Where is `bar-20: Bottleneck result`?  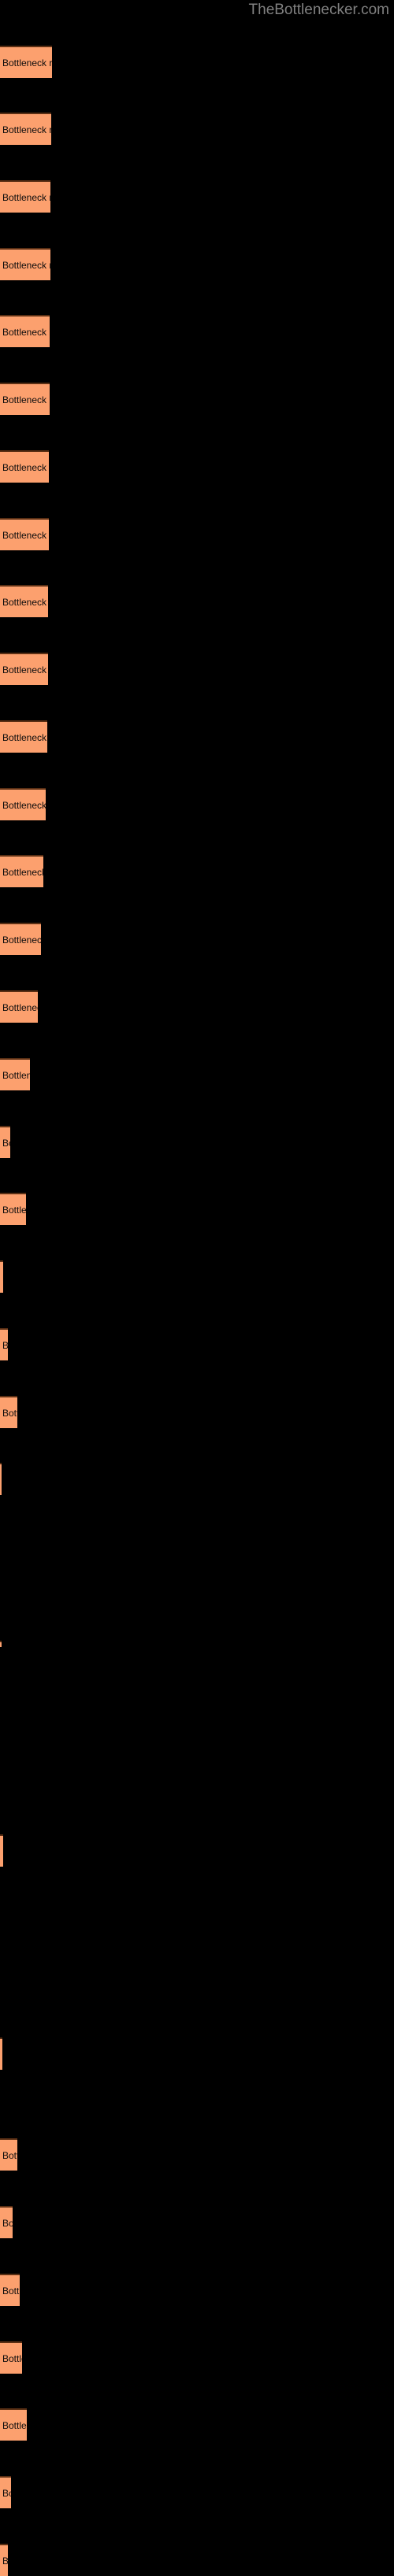 bar-20: Bottleneck result is located at coordinates (4, 1344).